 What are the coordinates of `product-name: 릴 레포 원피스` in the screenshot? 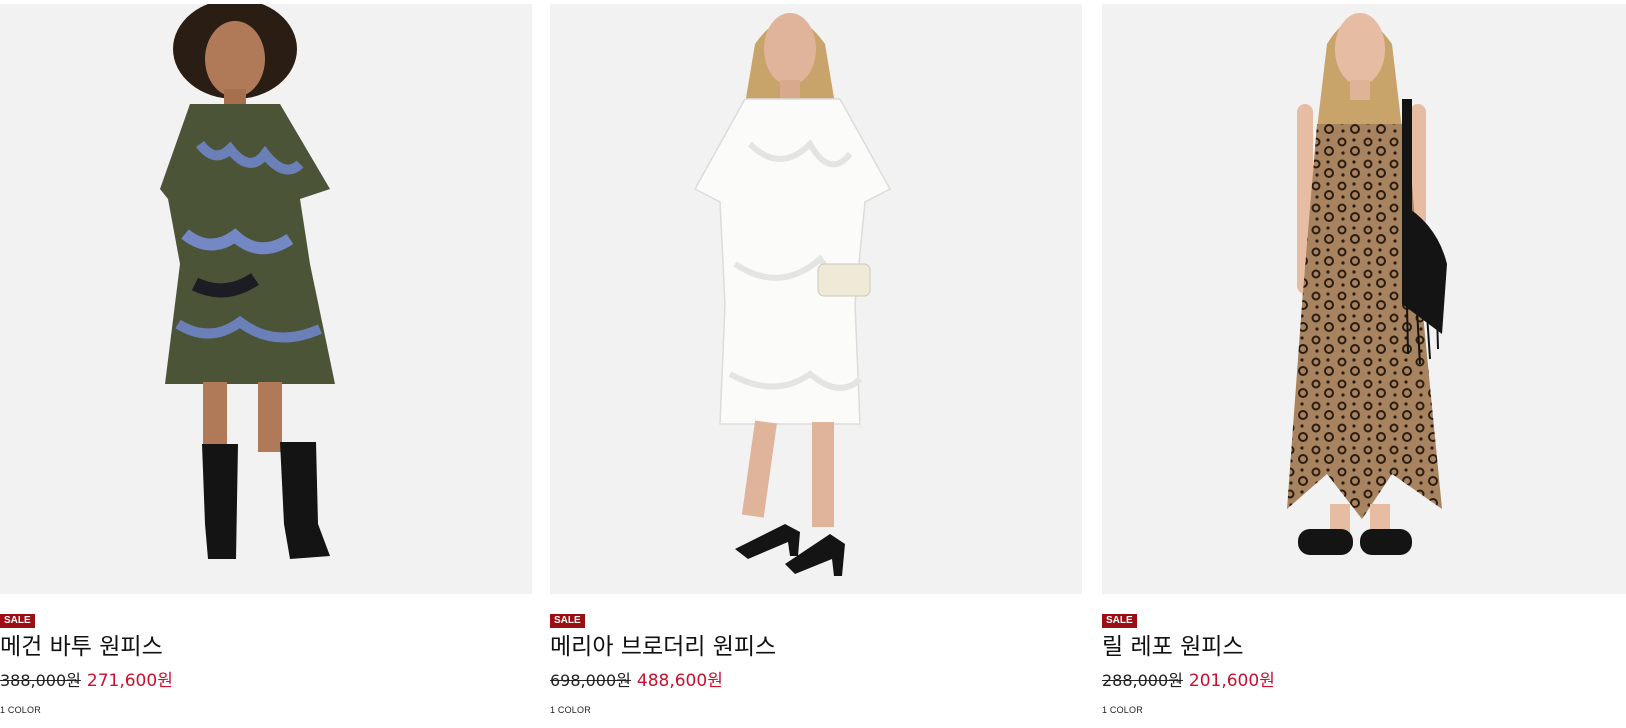 It's located at (1173, 647).